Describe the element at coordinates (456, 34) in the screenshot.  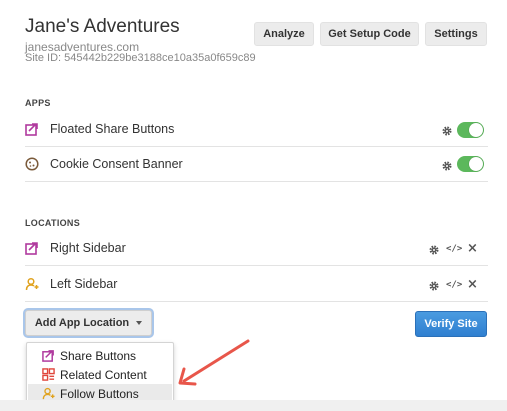
I see `settings-button: Settings` at that location.